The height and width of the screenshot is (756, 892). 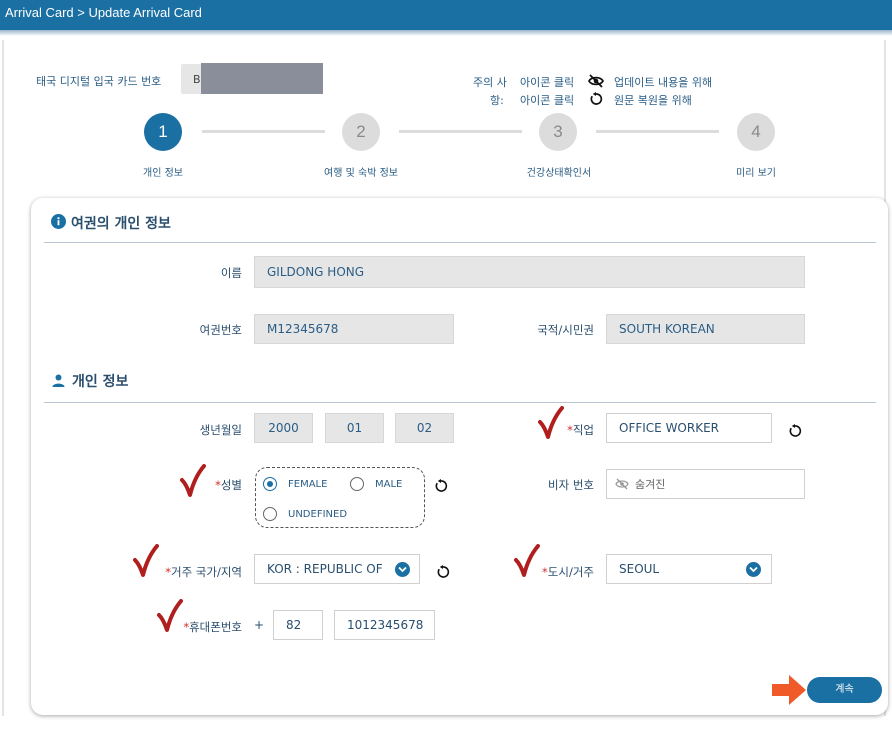 I want to click on dob-day-field: 02, so click(x=424, y=428).